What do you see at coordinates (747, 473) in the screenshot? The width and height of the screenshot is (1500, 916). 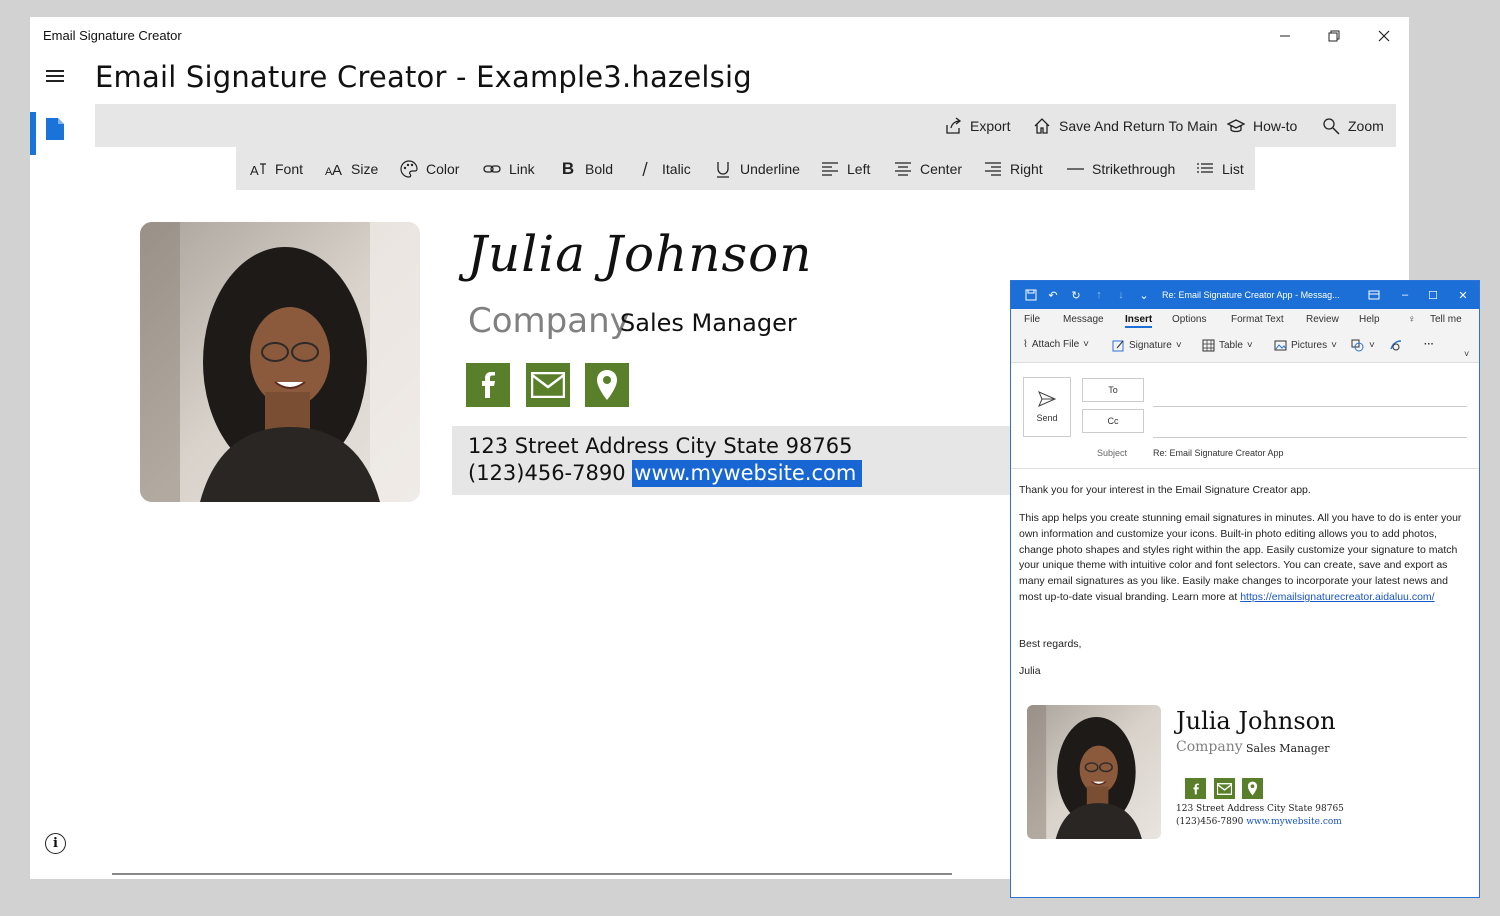 I see `signature-website: www.mywebsite.com` at bounding box center [747, 473].